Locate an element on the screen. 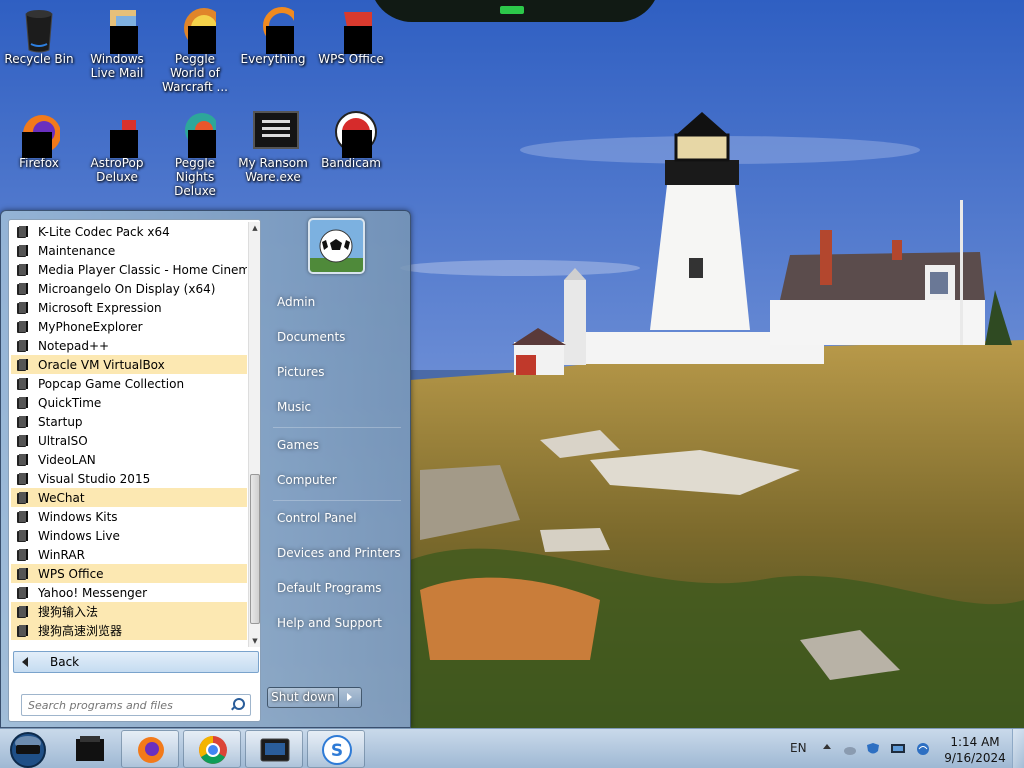 The width and height of the screenshot is (1024, 768). program-folder: 搜狗输入法 is located at coordinates (129, 611).